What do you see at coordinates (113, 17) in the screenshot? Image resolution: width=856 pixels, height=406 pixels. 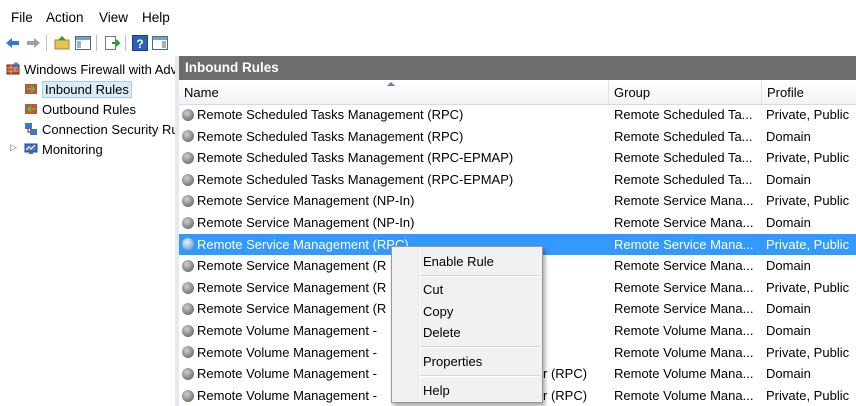 I see `menu-view: View` at bounding box center [113, 17].